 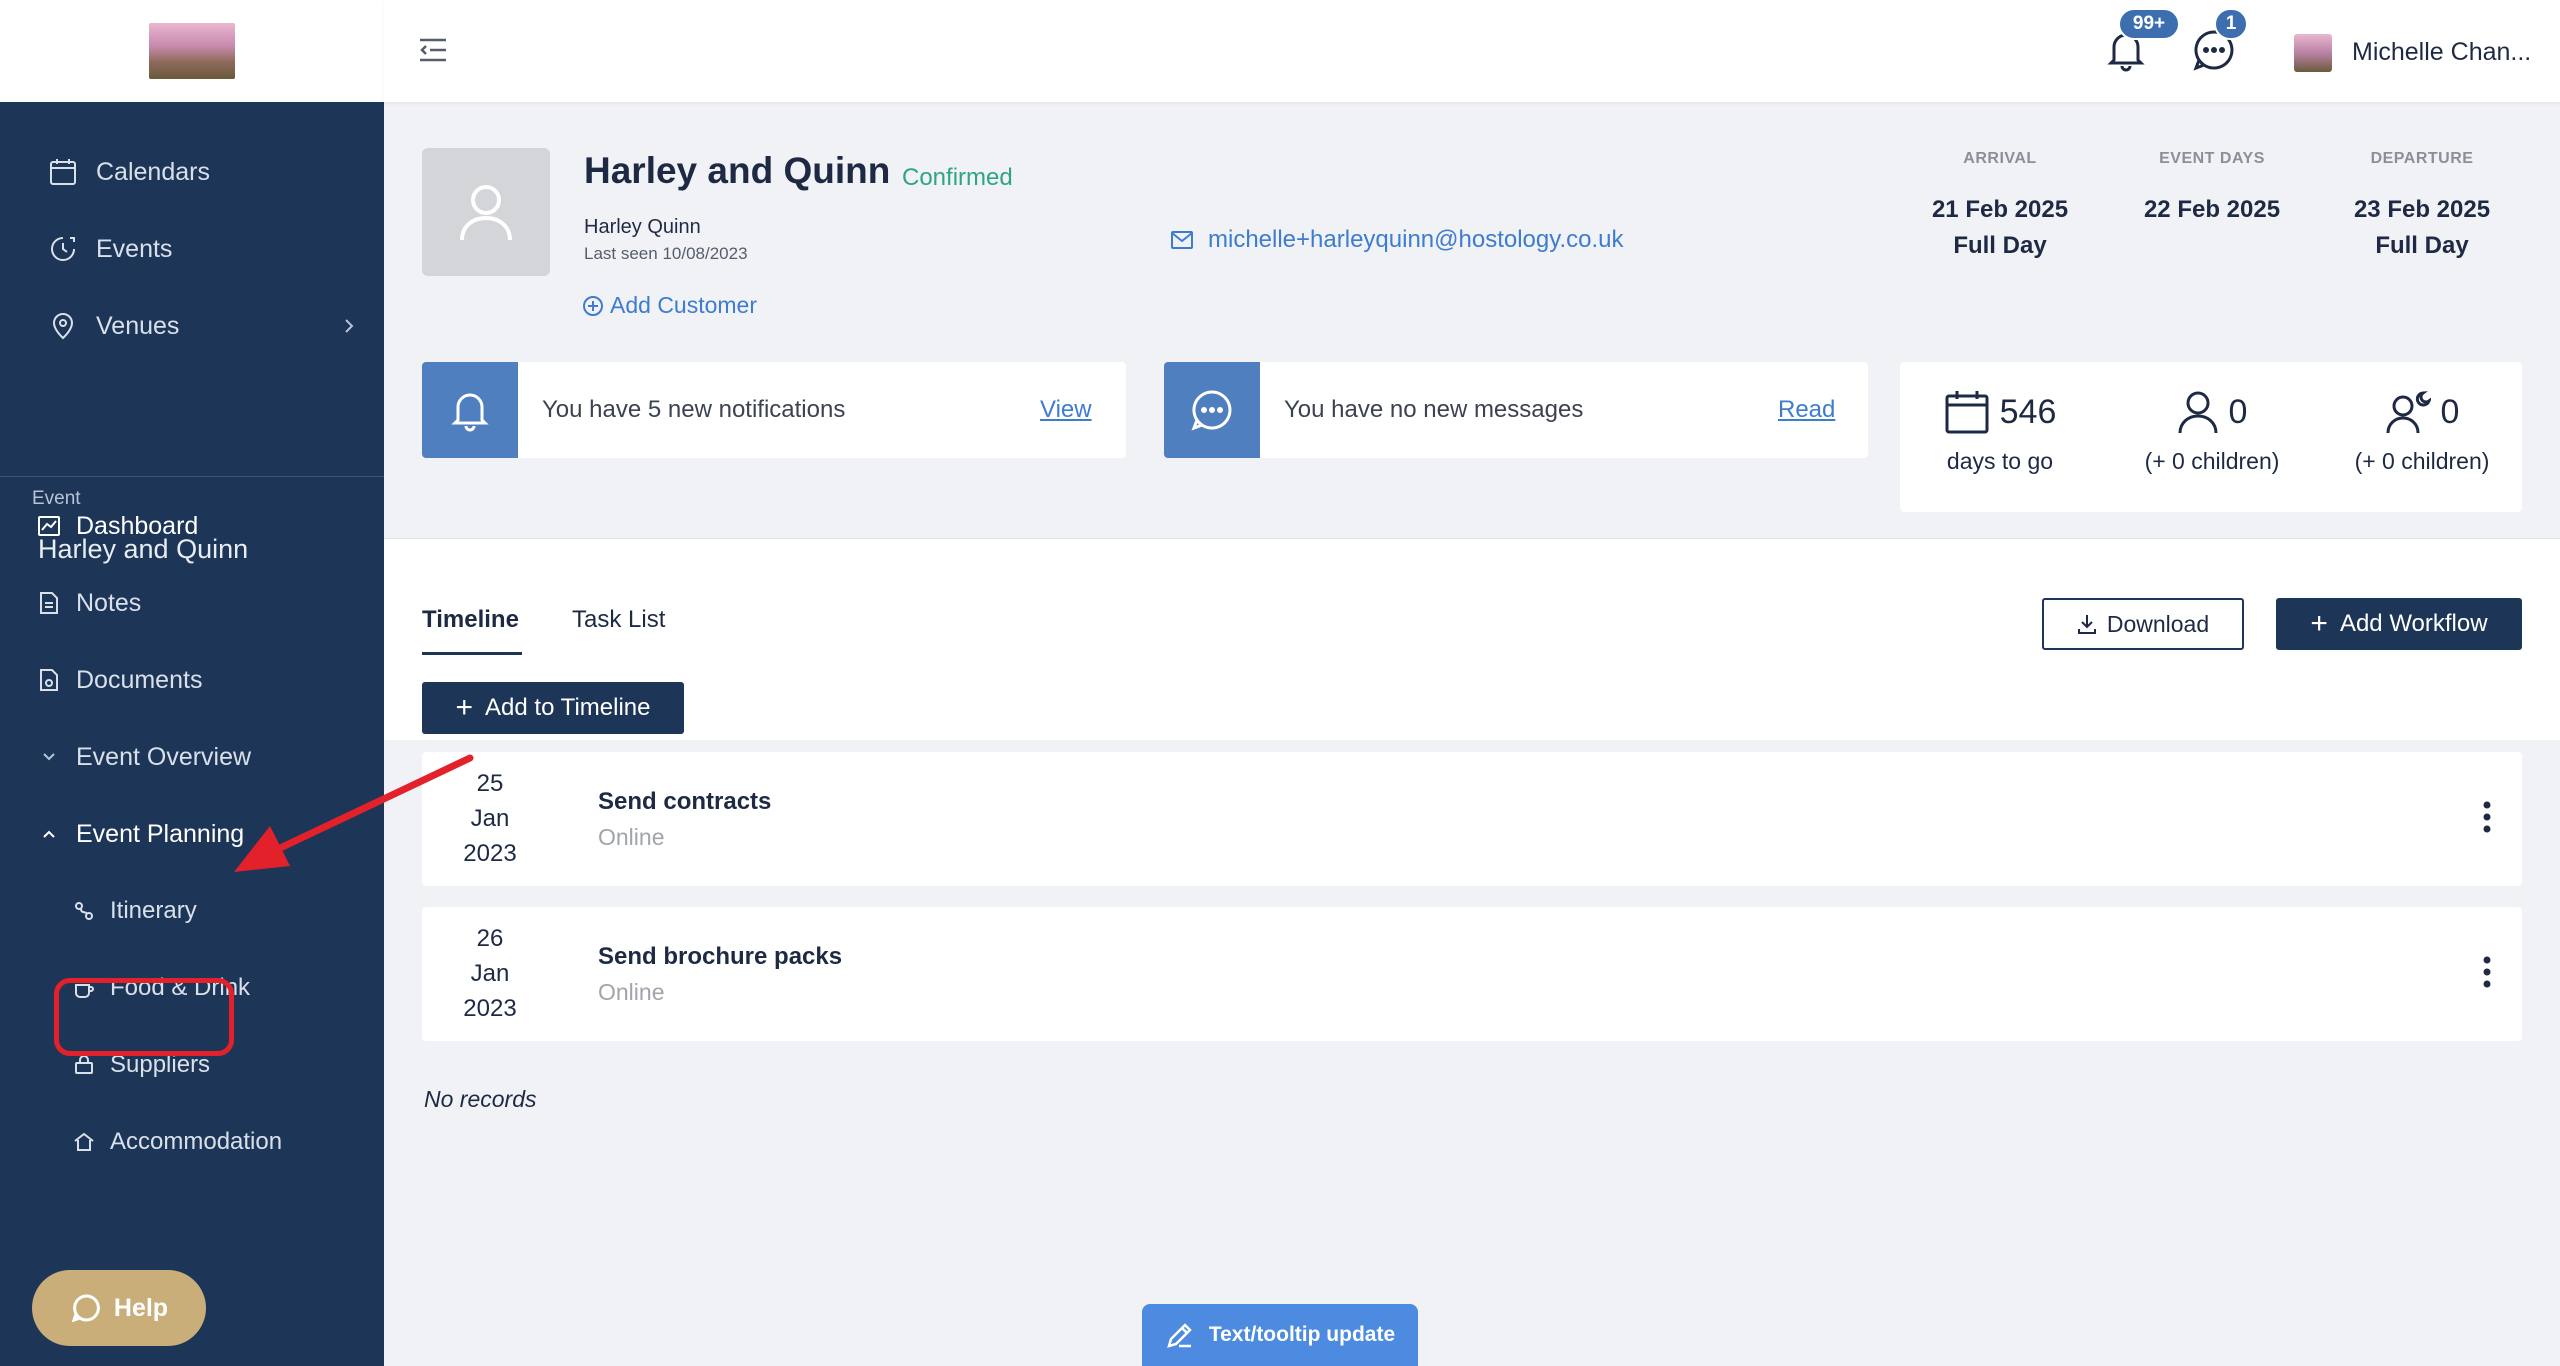 I want to click on add-to-timeline-label: Add to Timeline, so click(x=568, y=707).